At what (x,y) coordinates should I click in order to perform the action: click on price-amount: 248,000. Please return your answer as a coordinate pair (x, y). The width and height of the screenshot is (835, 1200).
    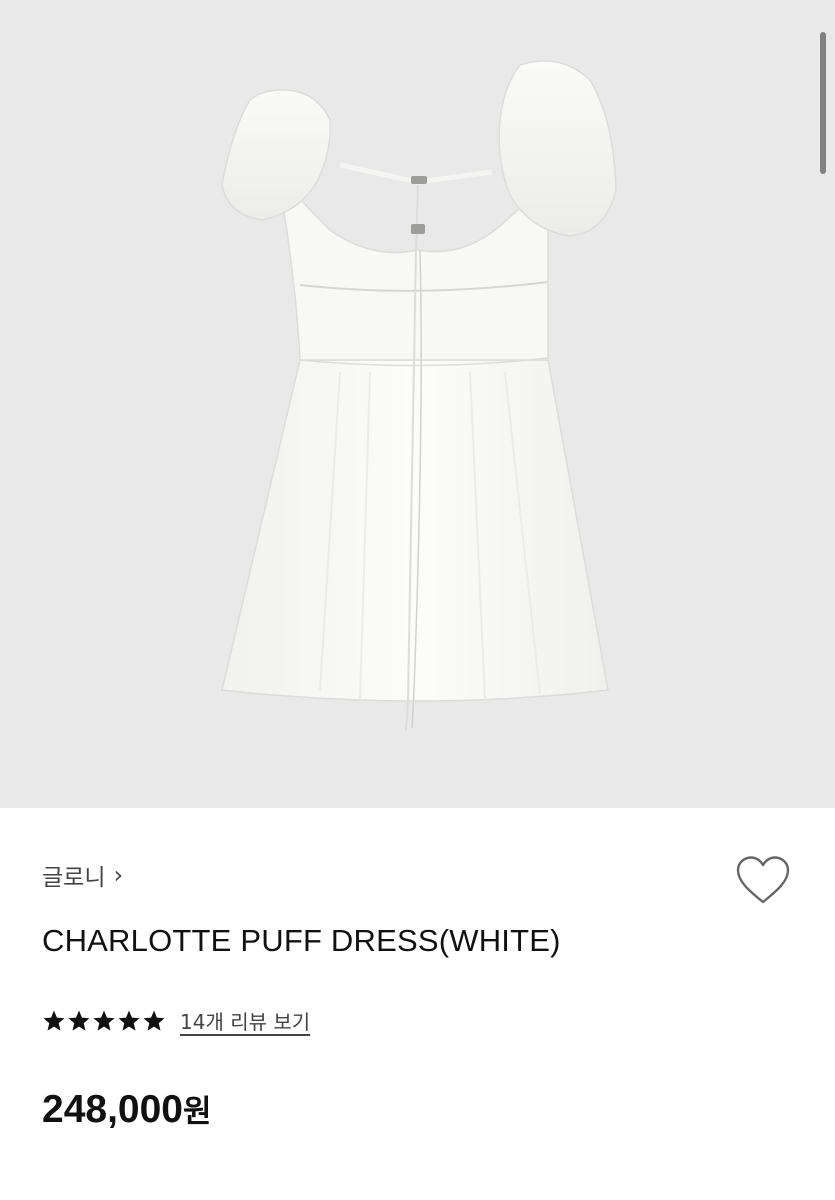
    Looking at the image, I should click on (112, 1109).